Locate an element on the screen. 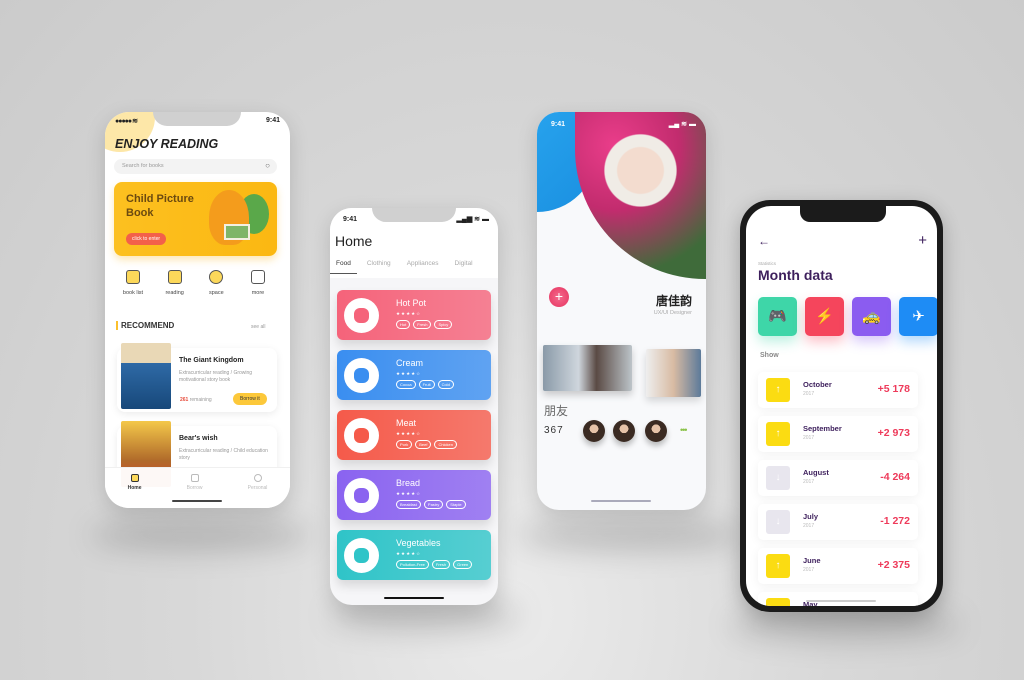 This screenshot has height=680, width=1024. page-title: Month data is located at coordinates (795, 275).